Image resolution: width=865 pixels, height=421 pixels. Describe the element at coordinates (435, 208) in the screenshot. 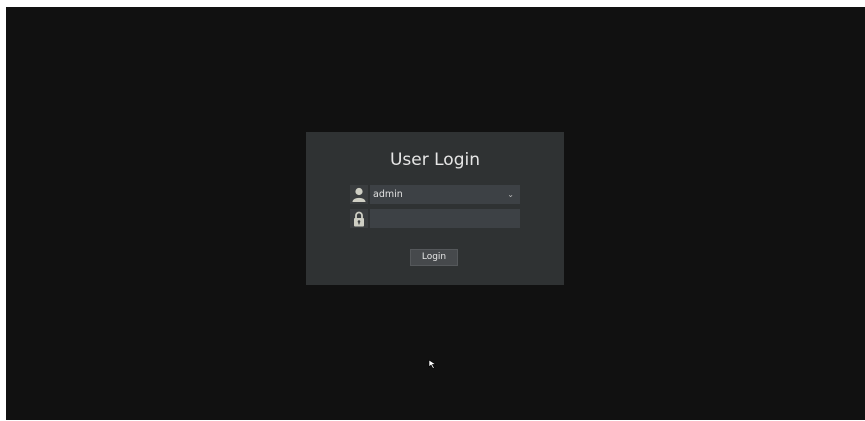

I see `login-dialog: User Login admin ⌄ Login` at that location.